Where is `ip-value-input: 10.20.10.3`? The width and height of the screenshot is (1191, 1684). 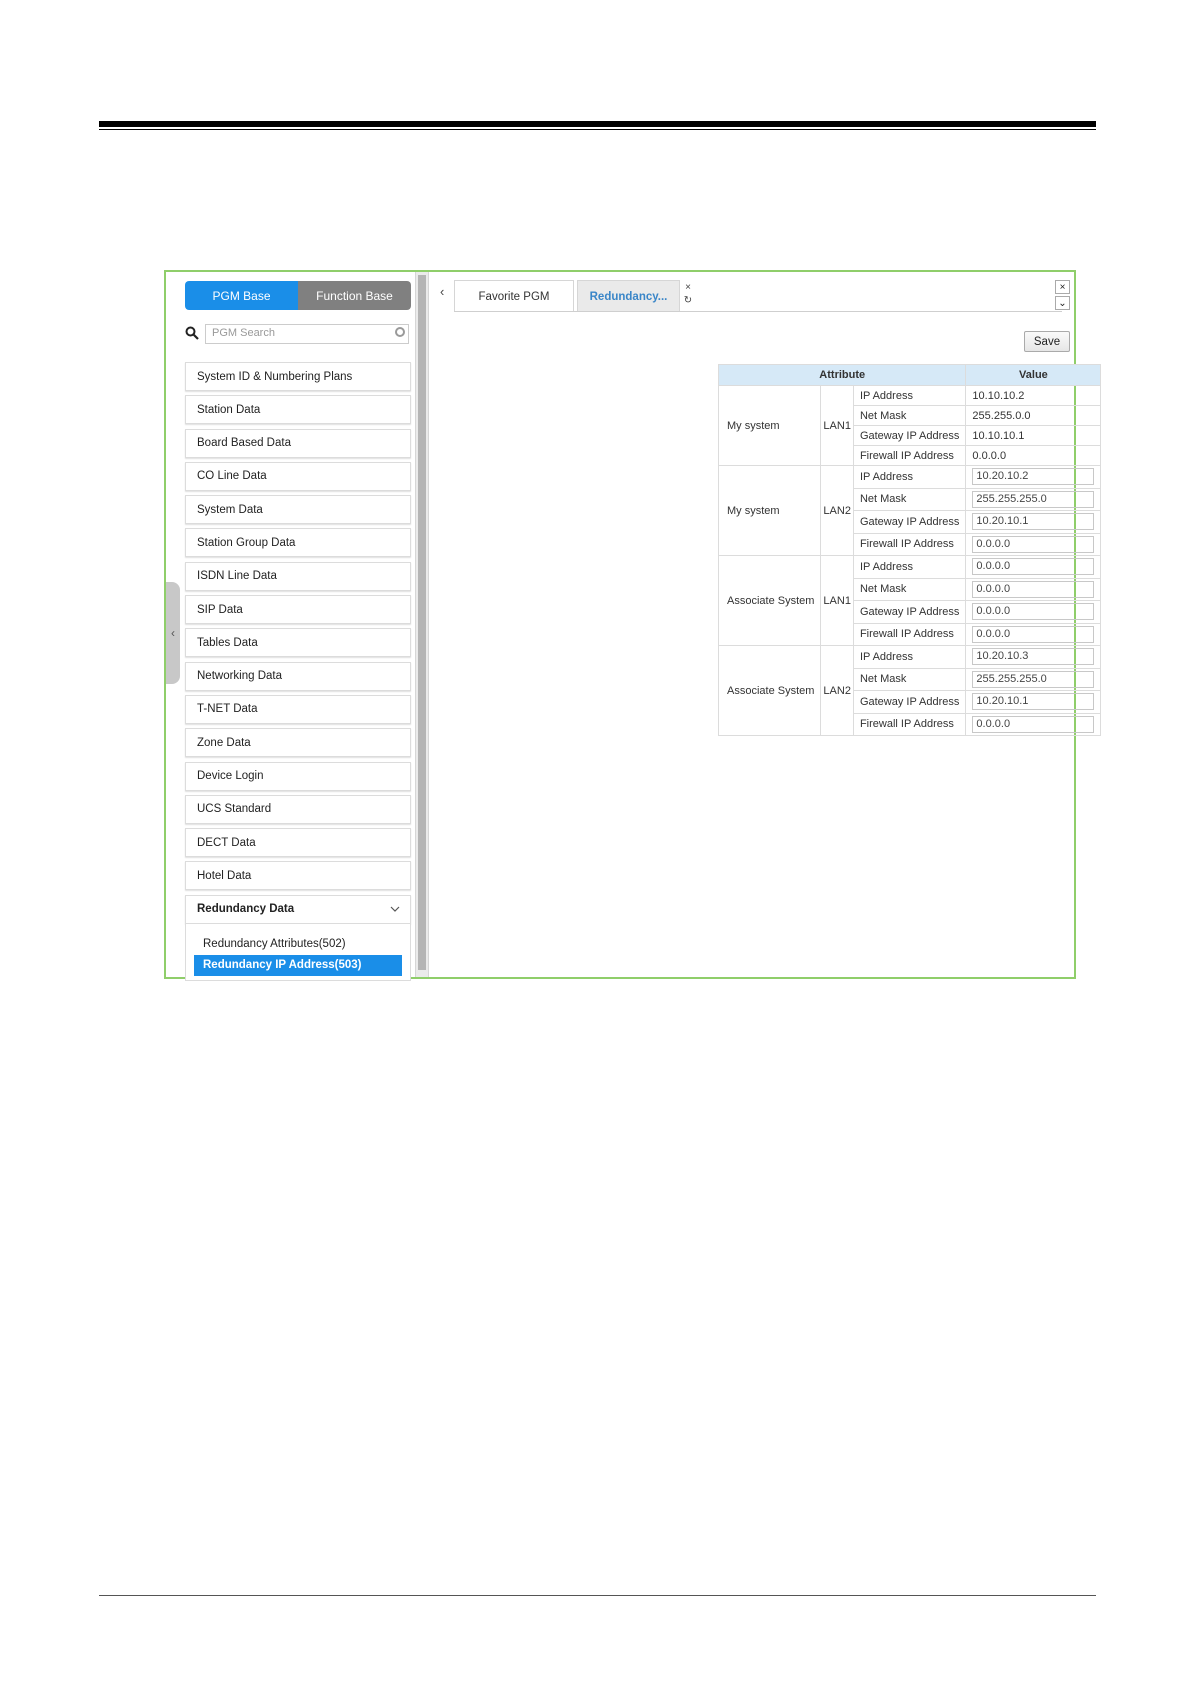 ip-value-input: 10.20.10.3 is located at coordinates (1033, 657).